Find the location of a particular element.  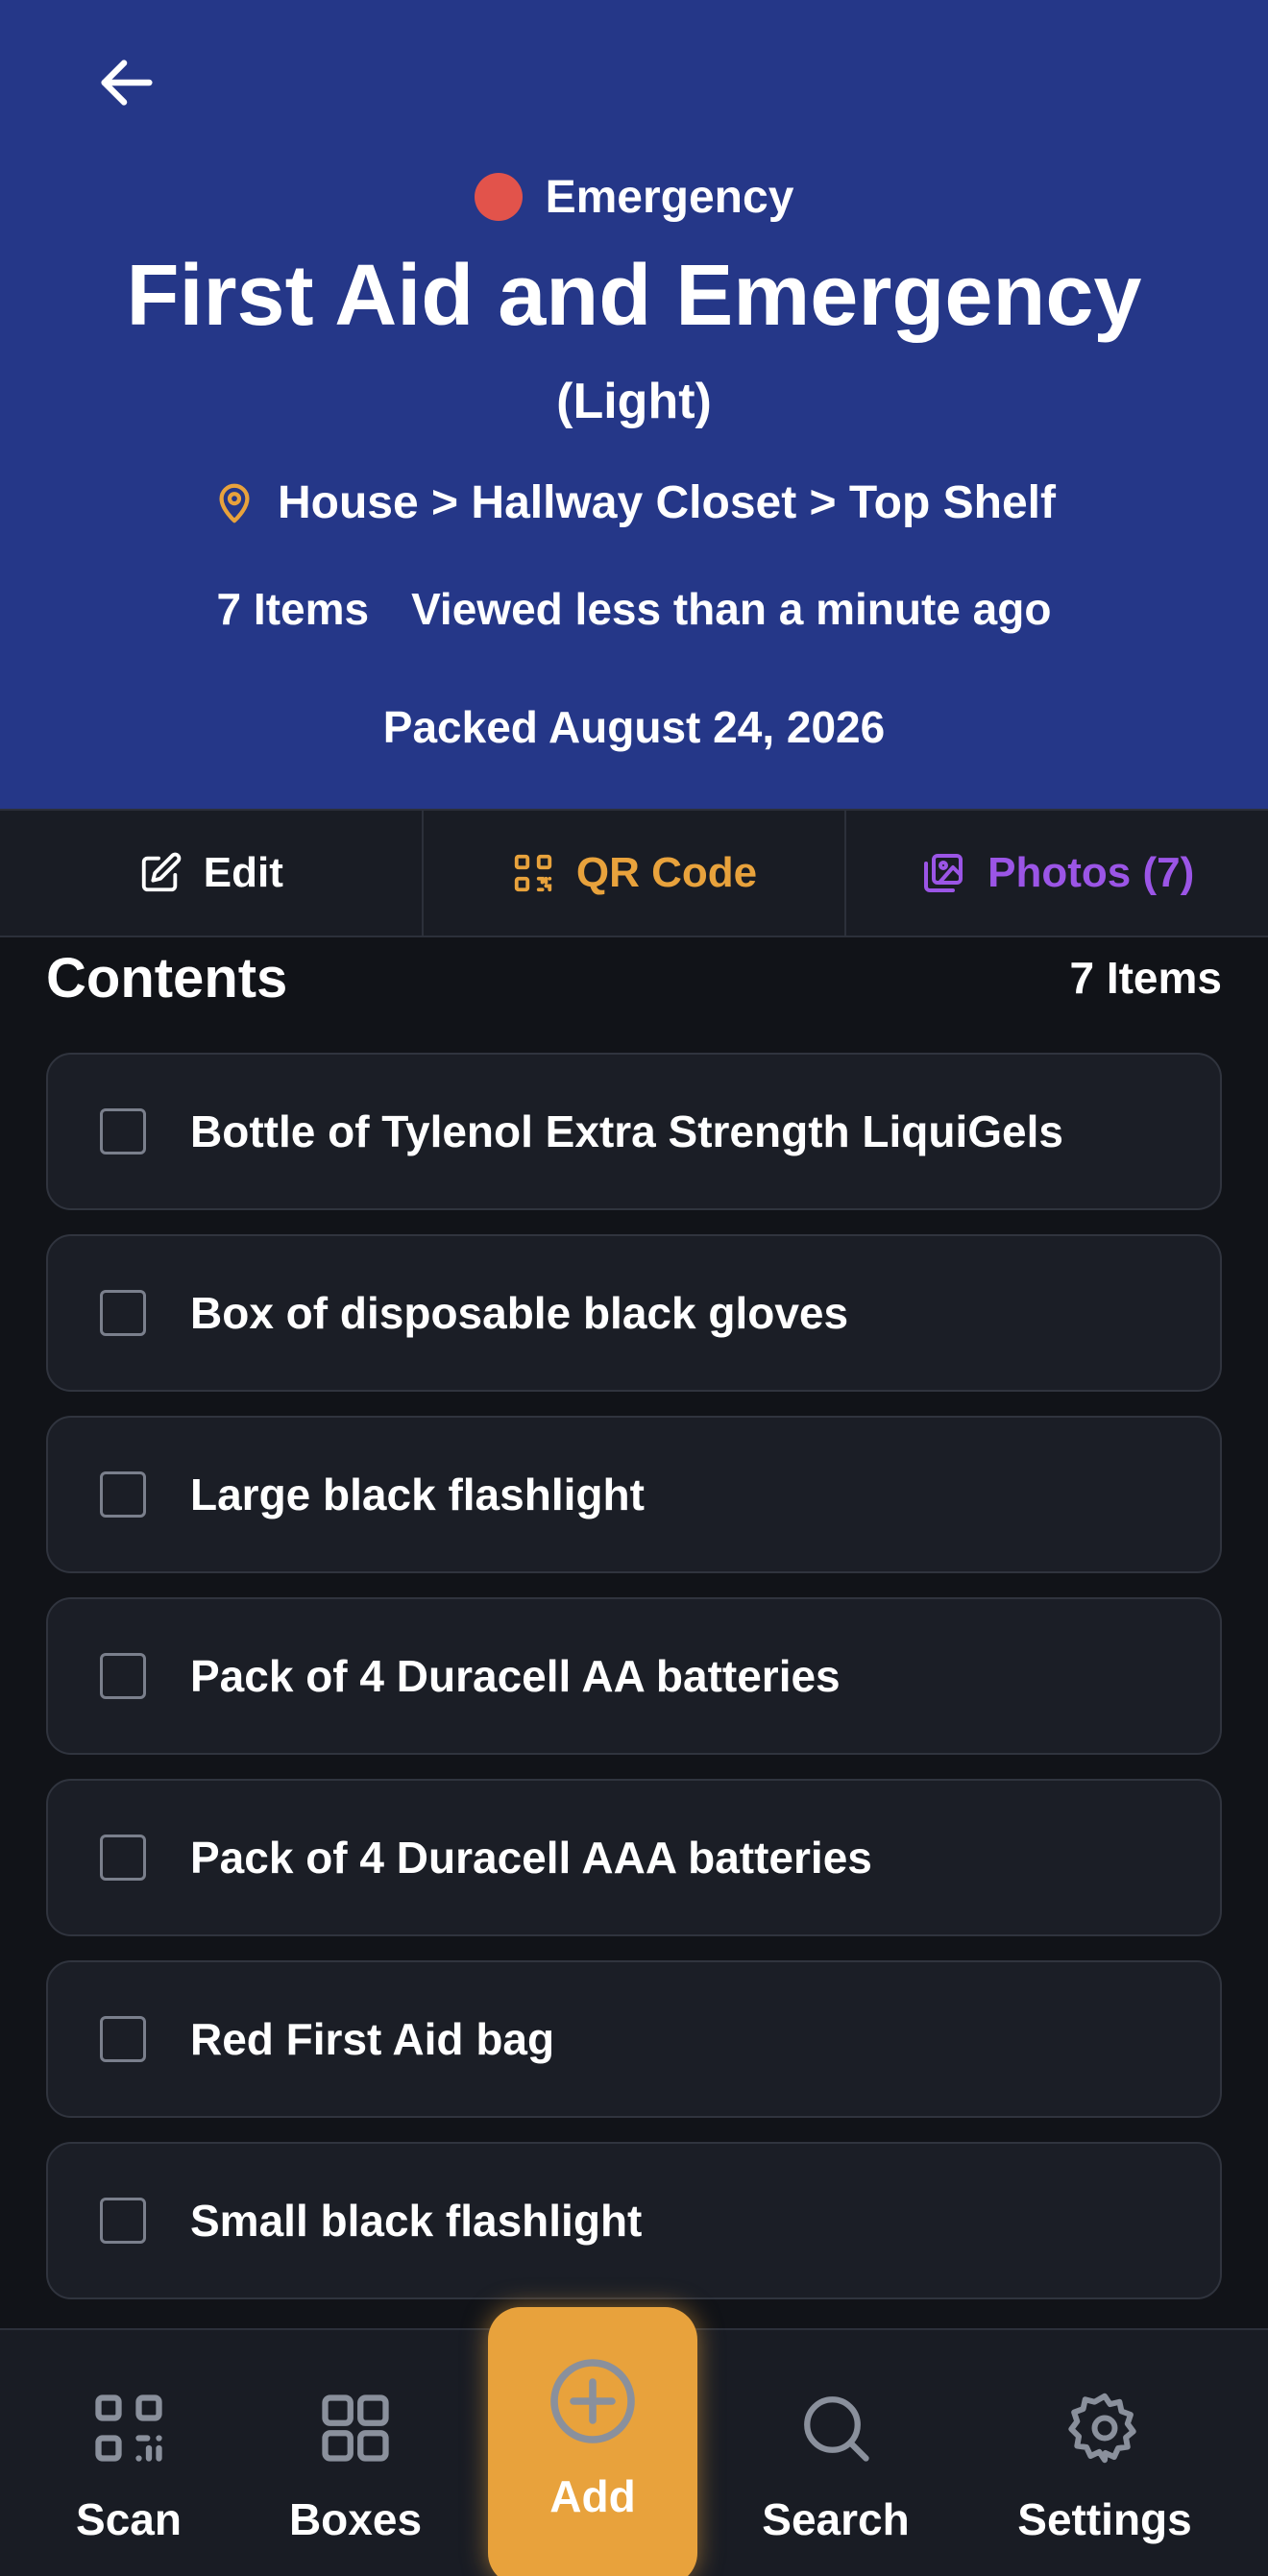

plus-circle-icon is located at coordinates (592, 2401).